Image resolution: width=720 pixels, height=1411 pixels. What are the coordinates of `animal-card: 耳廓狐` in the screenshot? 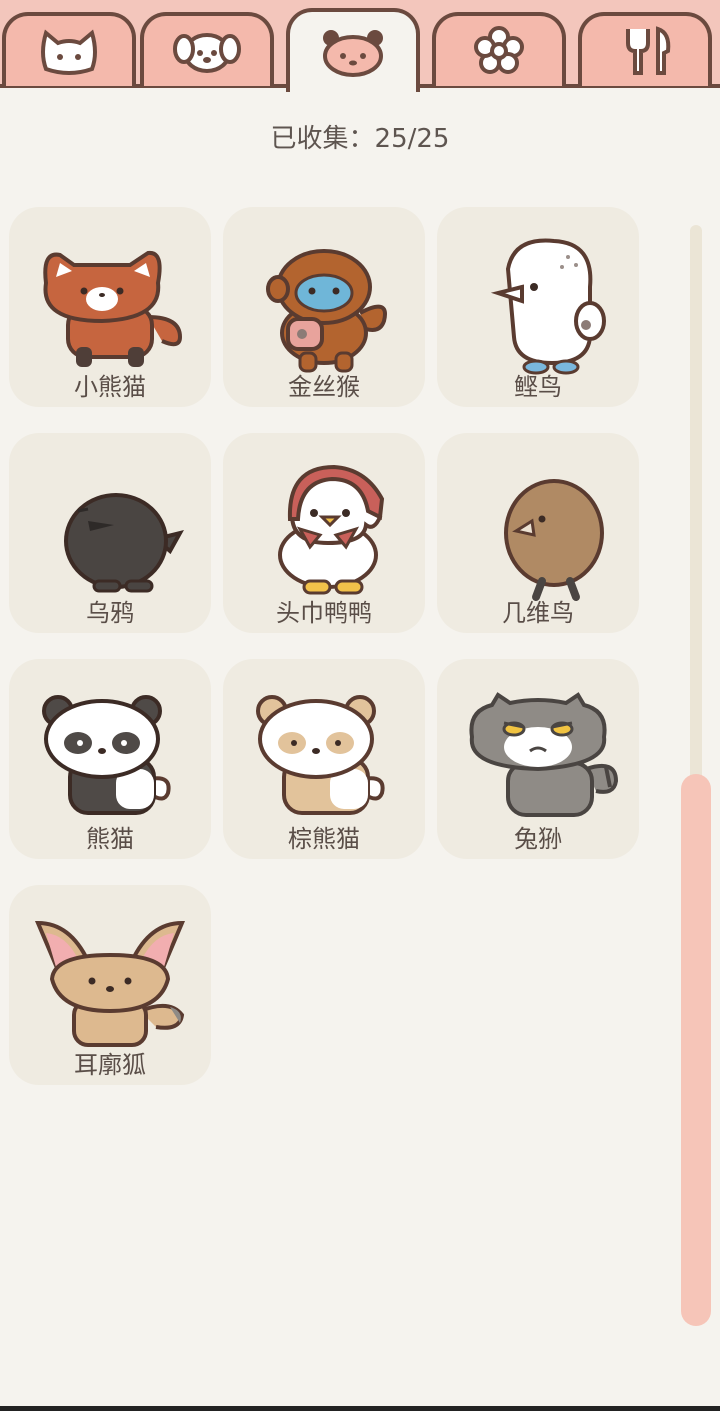 It's located at (110, 985).